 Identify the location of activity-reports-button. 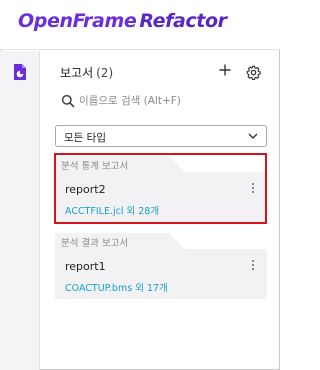
(20, 72).